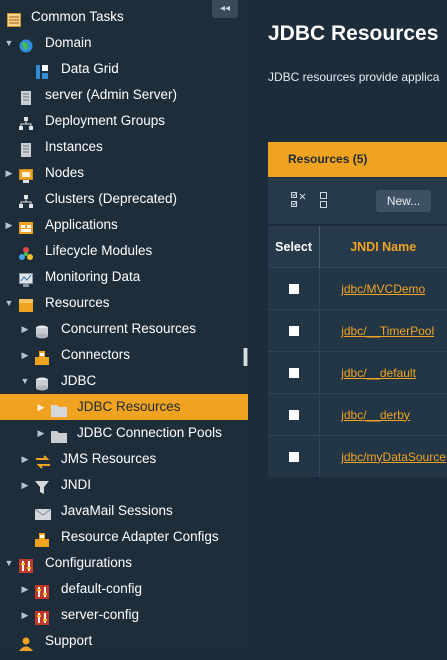 This screenshot has height=660, width=447. Describe the element at coordinates (43, 512) in the screenshot. I see `mail-icon` at that location.